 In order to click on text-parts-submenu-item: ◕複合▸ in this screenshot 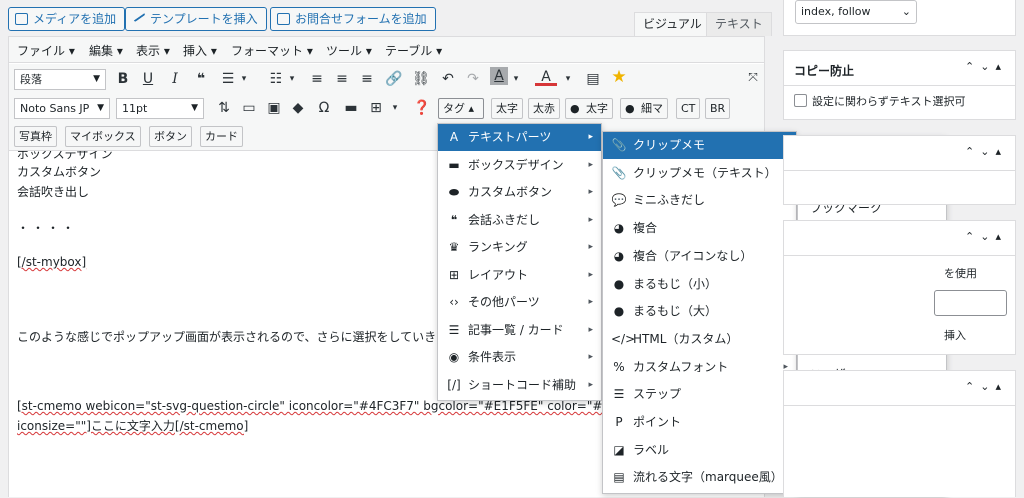, I will do `click(699, 228)`.